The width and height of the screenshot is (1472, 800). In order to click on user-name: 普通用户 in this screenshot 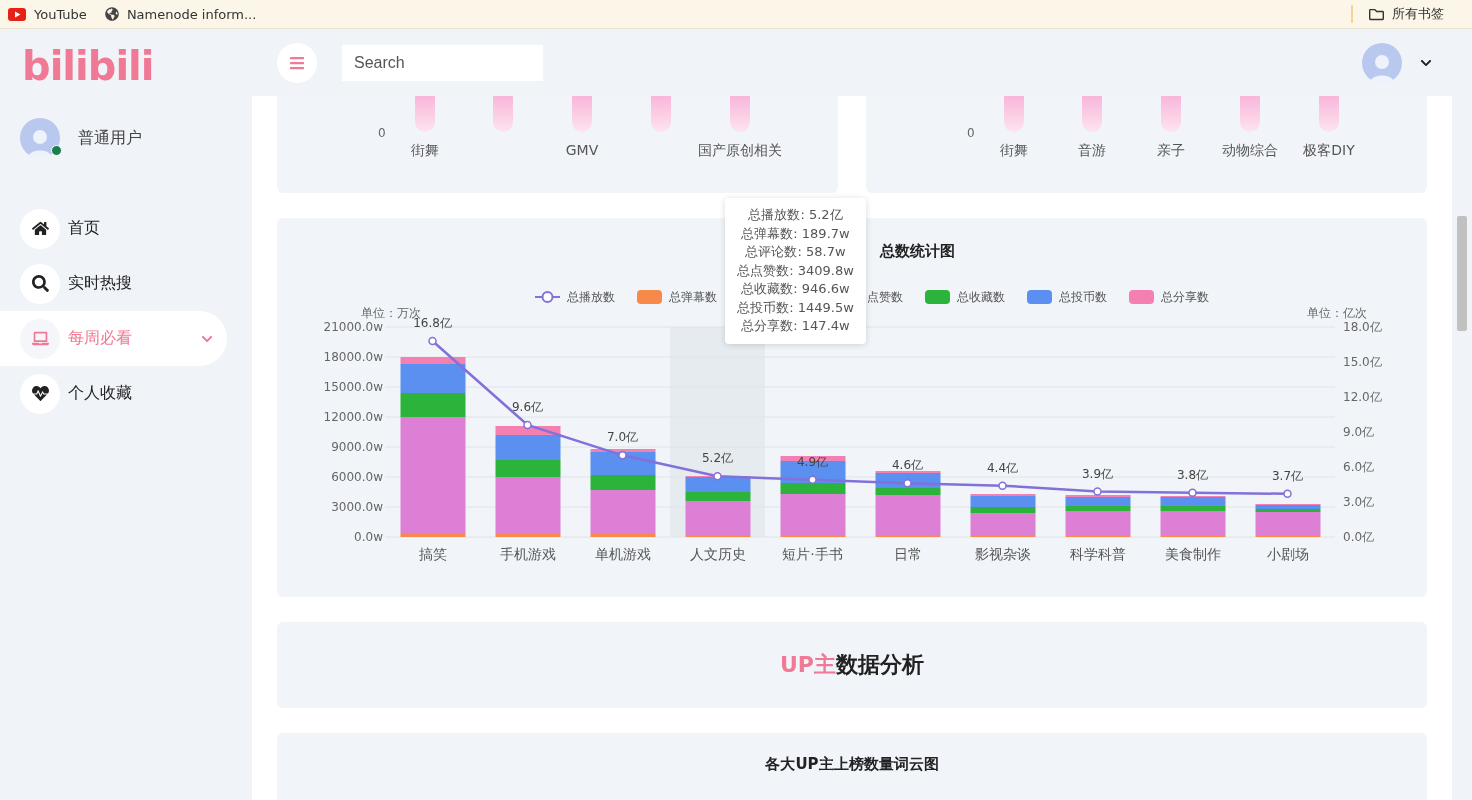, I will do `click(110, 138)`.